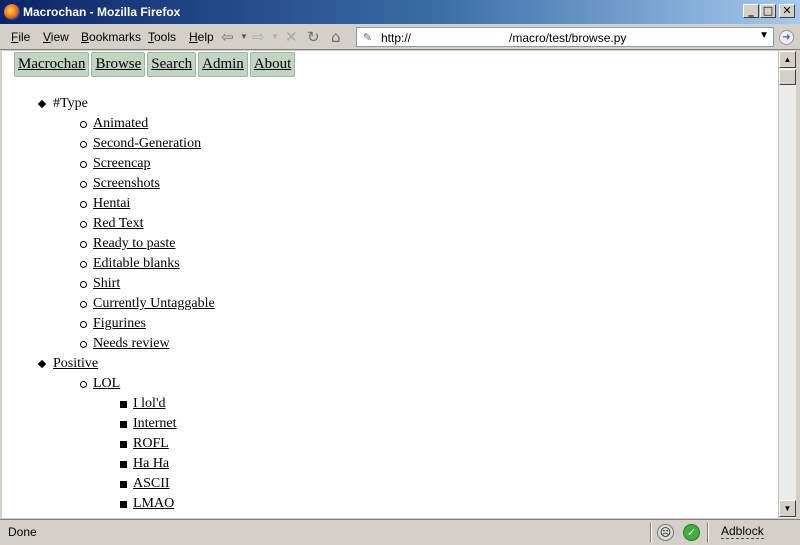 The width and height of the screenshot is (800, 545). I want to click on tag-link: Red Text, so click(118, 224).